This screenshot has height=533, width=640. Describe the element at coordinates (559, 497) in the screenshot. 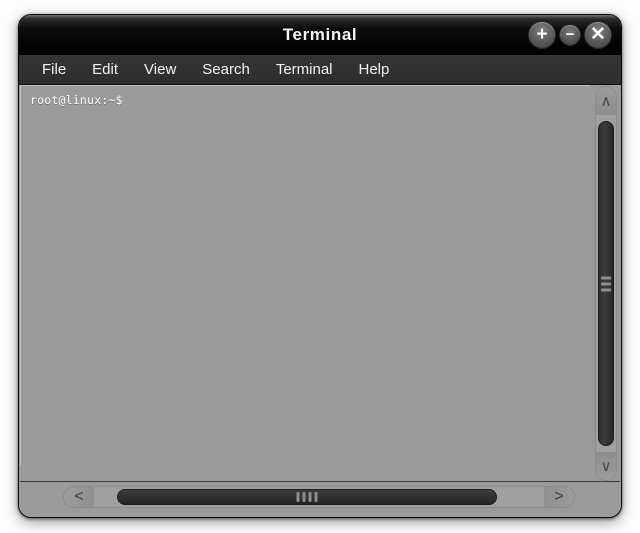

I see `scroll-right-arrow-icon: >` at that location.